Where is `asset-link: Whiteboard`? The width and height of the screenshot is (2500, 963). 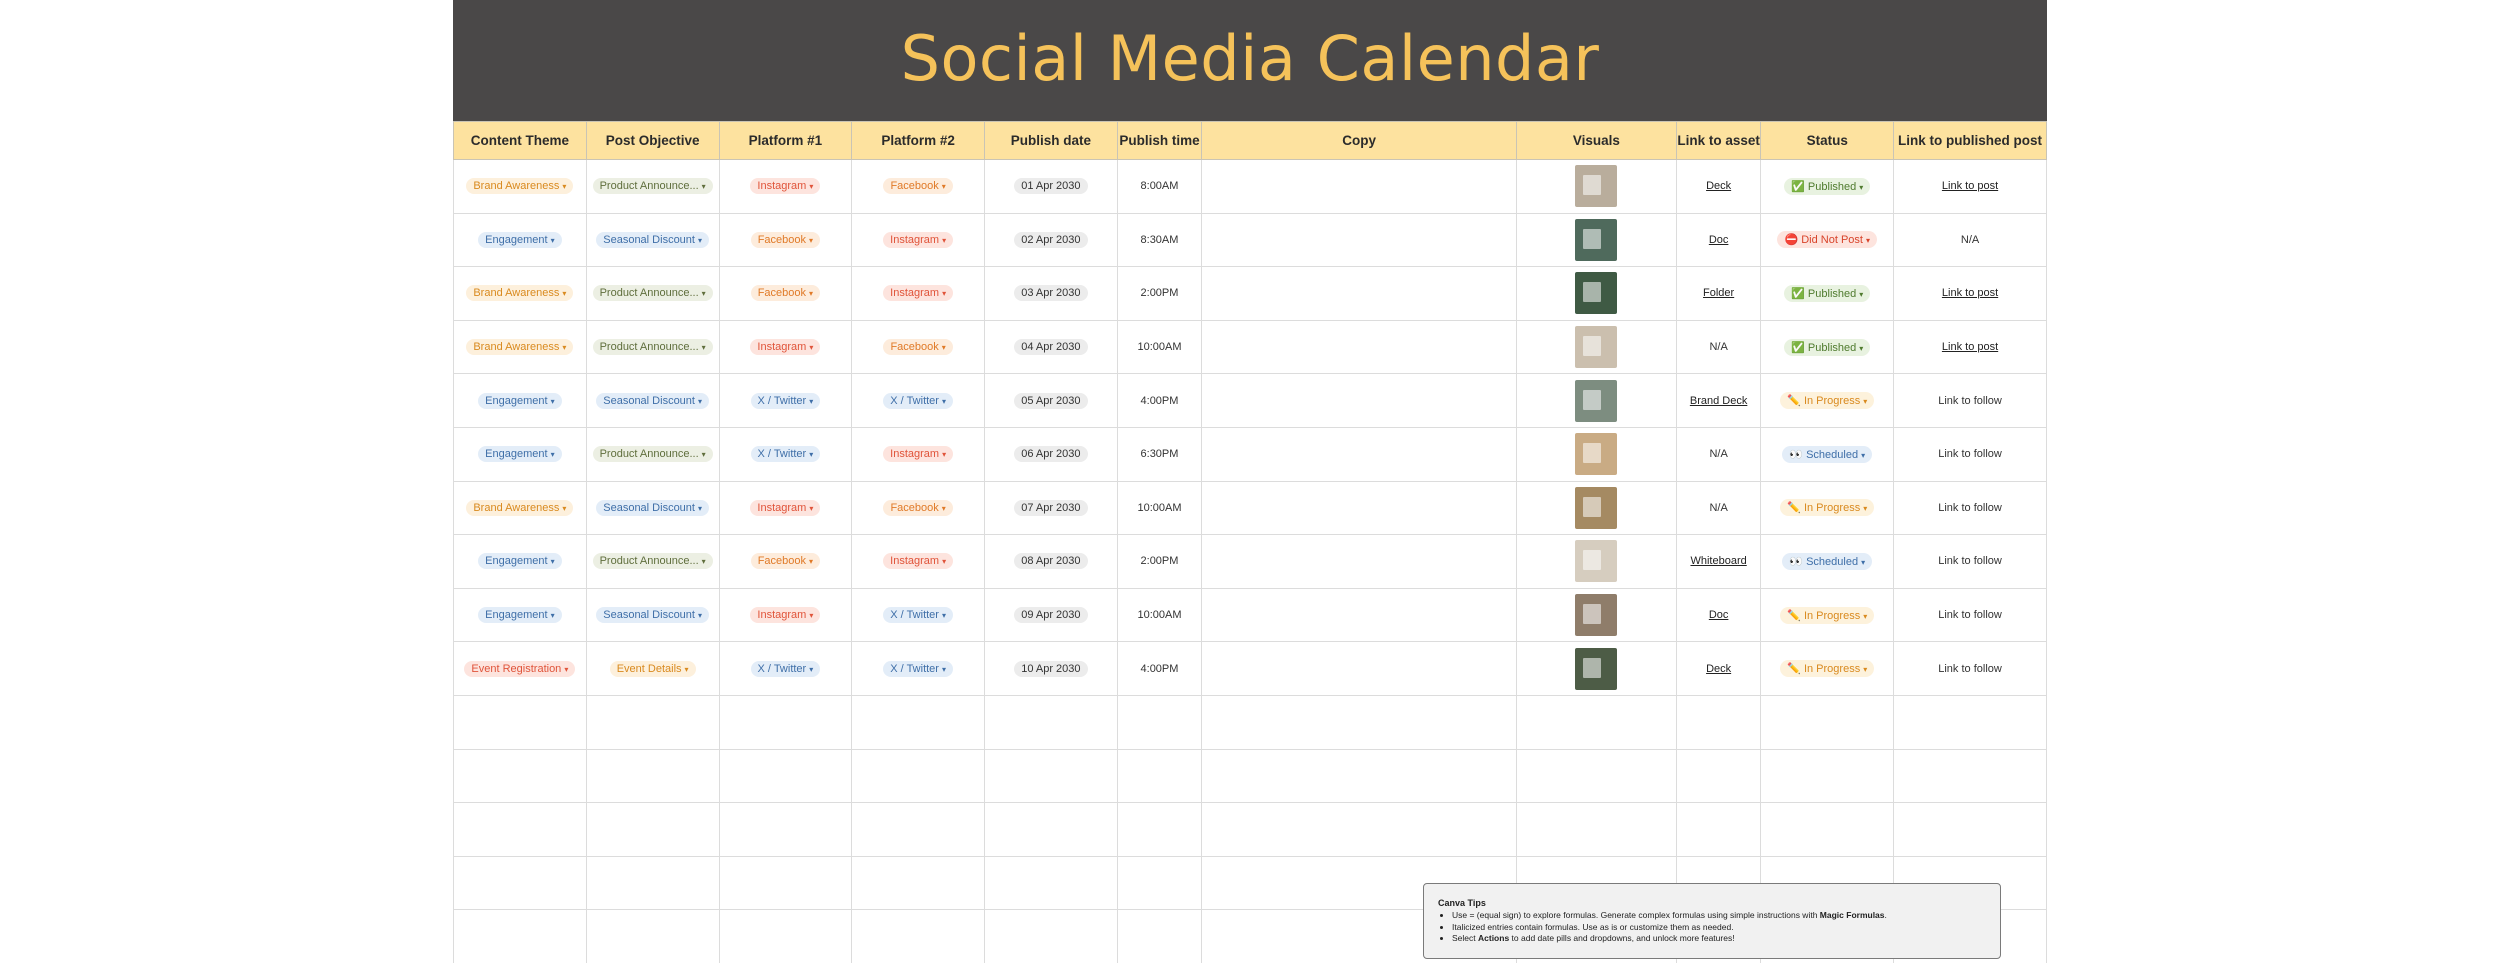 asset-link: Whiteboard is located at coordinates (1718, 561).